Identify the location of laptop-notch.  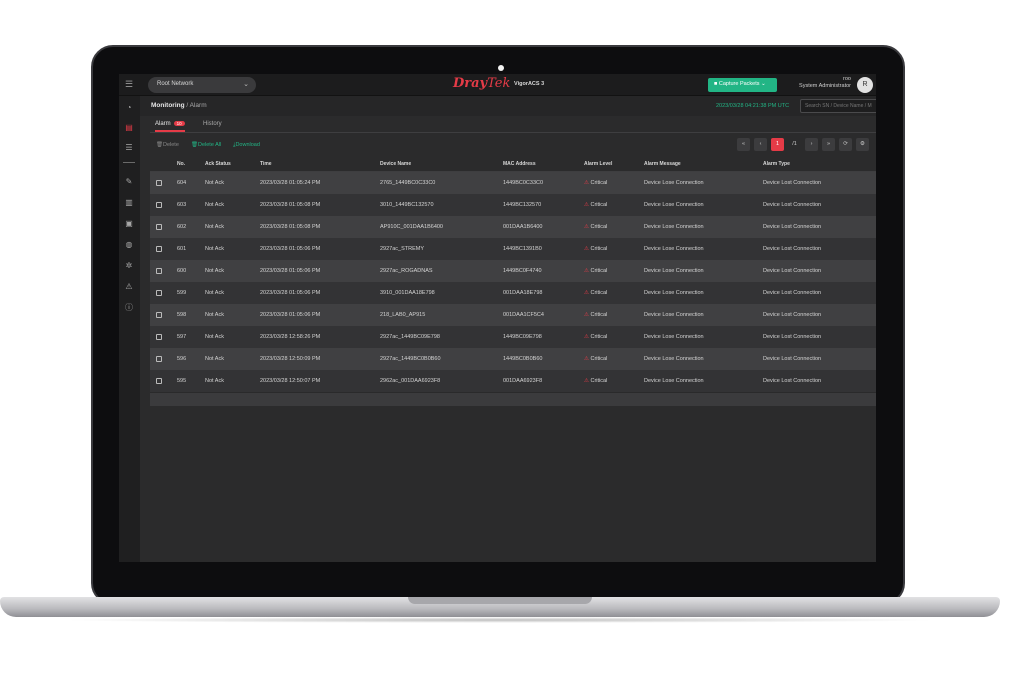
(500, 600).